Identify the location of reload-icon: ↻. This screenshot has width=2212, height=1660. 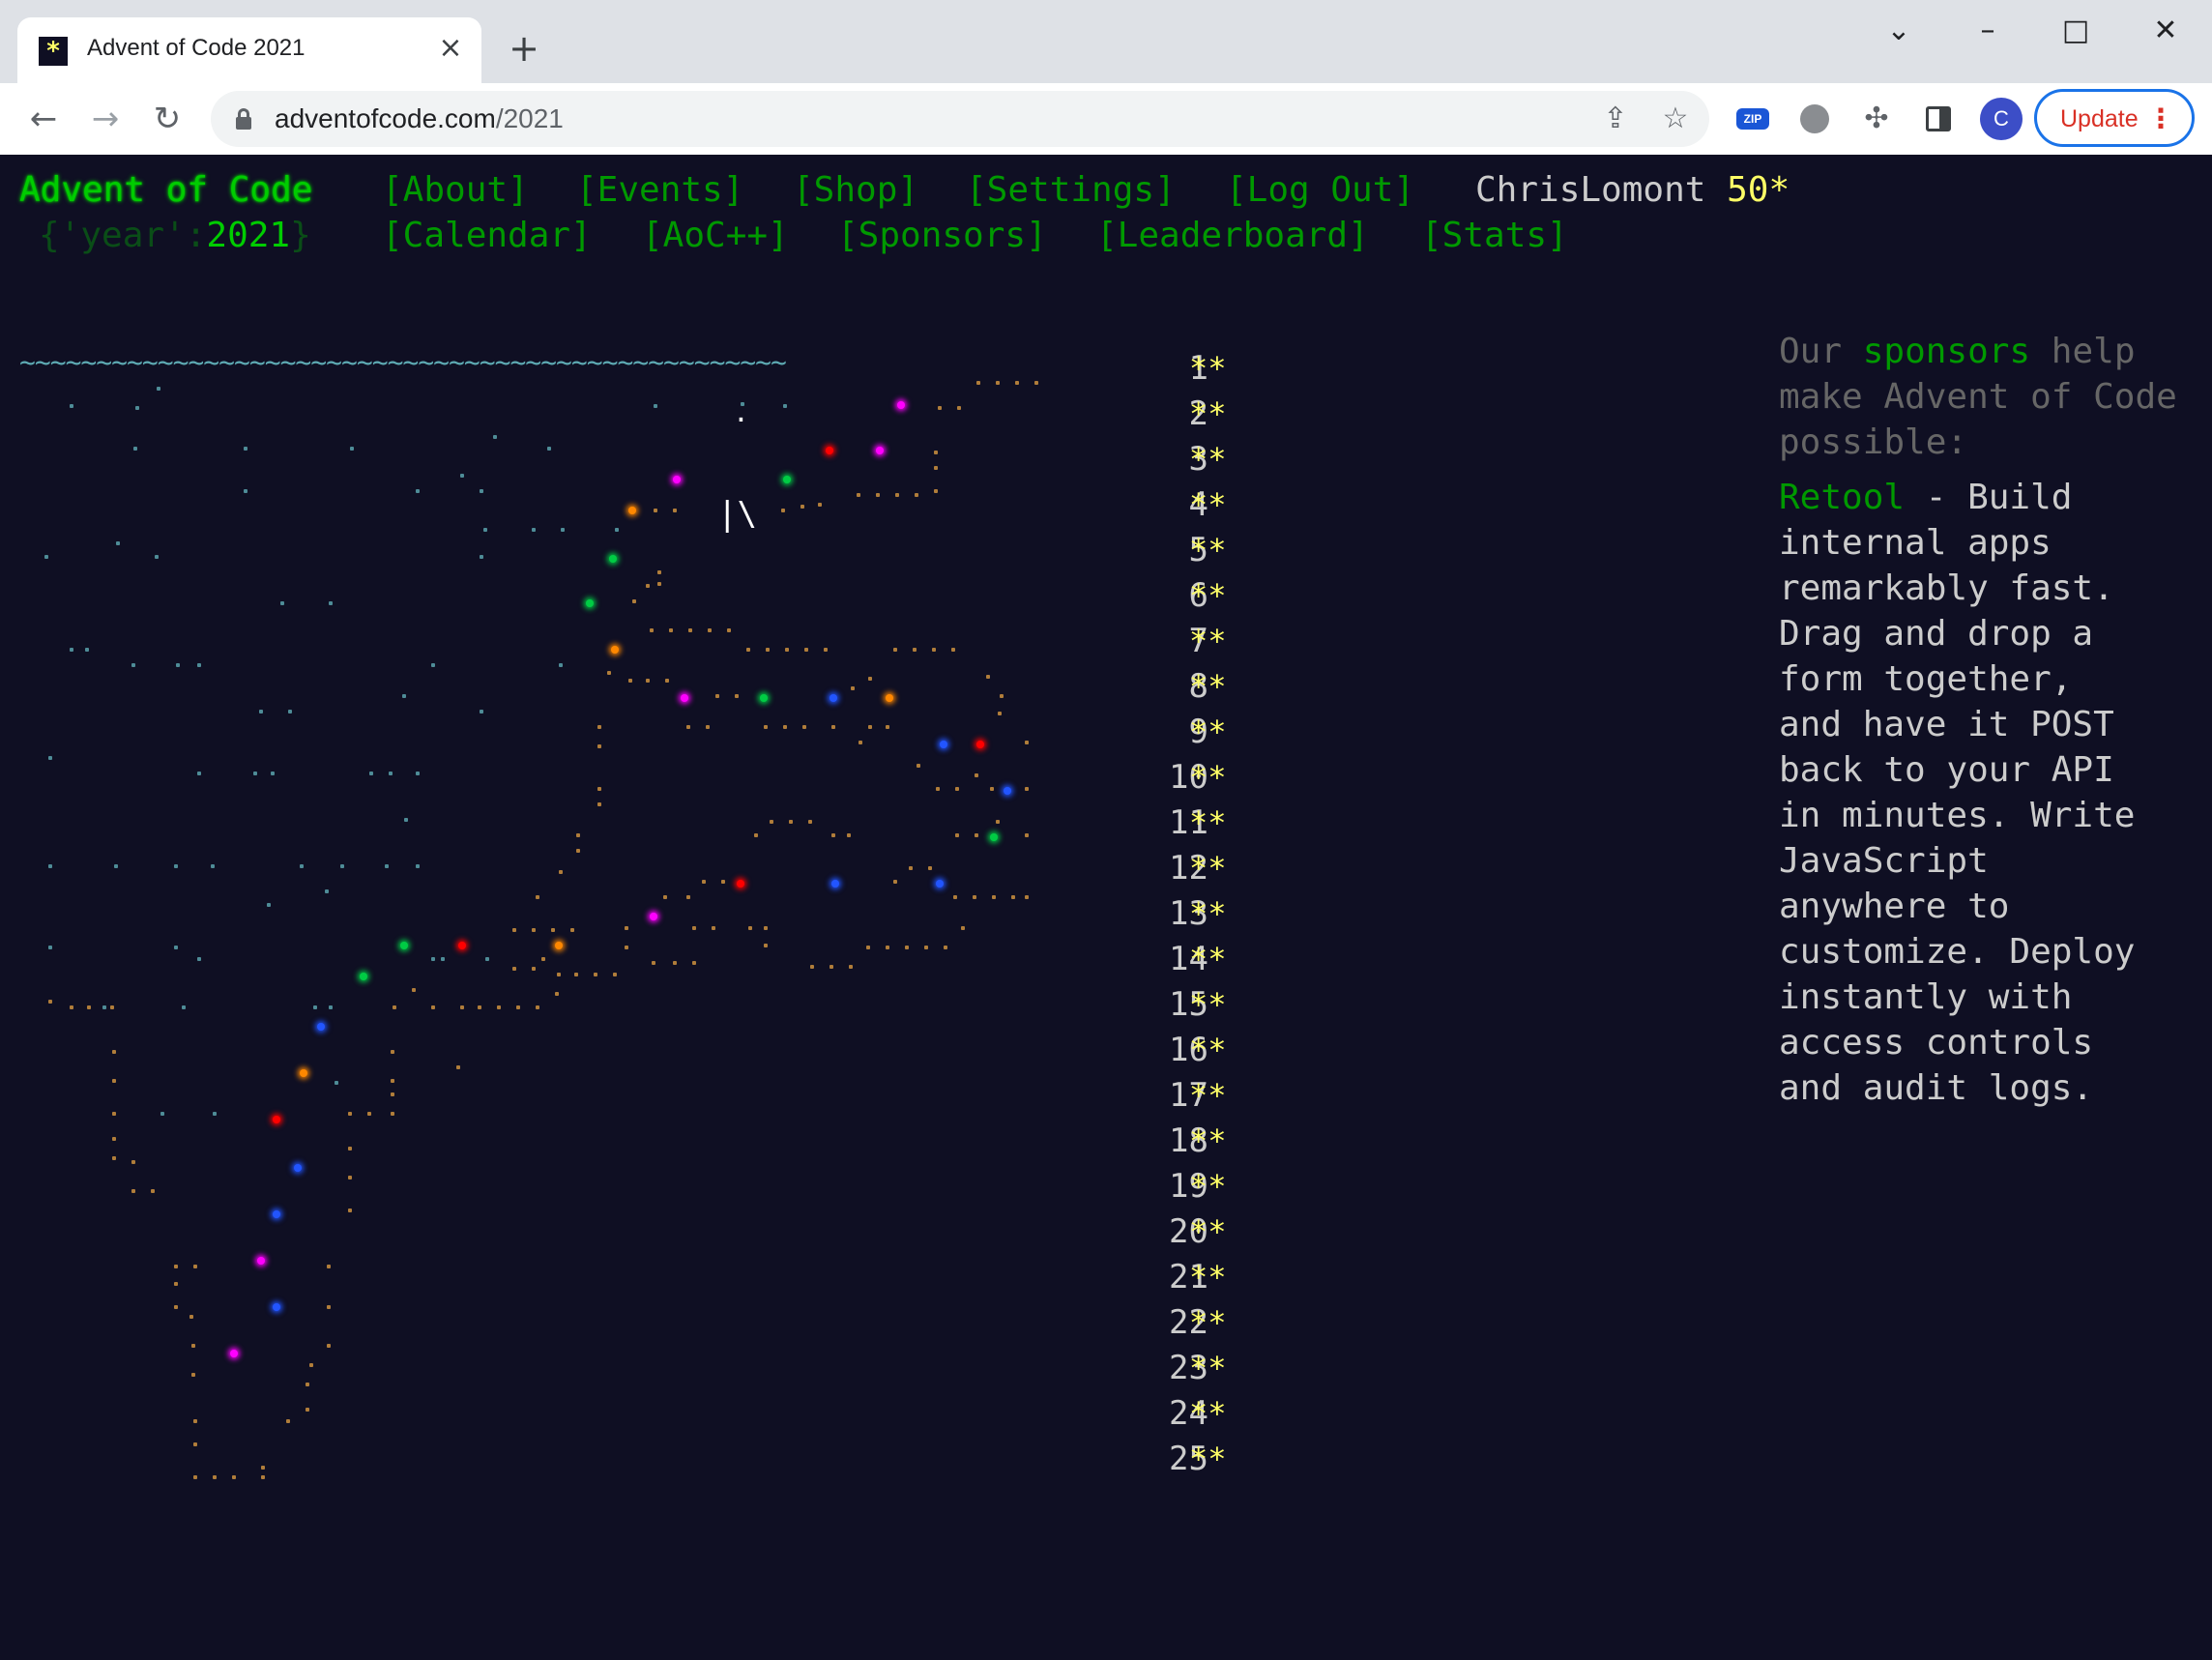
(167, 119).